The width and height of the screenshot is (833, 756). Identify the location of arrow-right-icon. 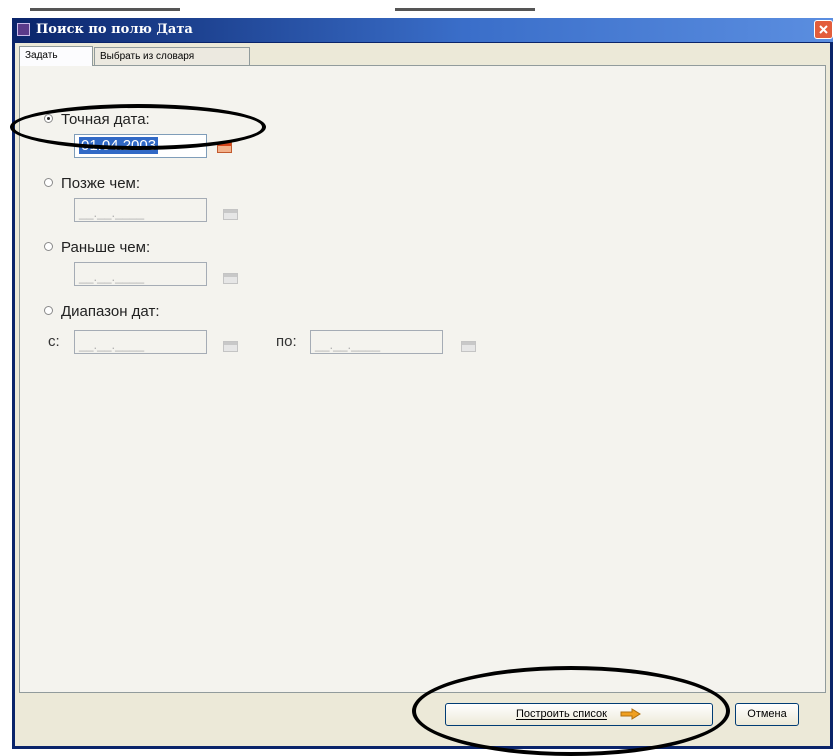
(630, 714).